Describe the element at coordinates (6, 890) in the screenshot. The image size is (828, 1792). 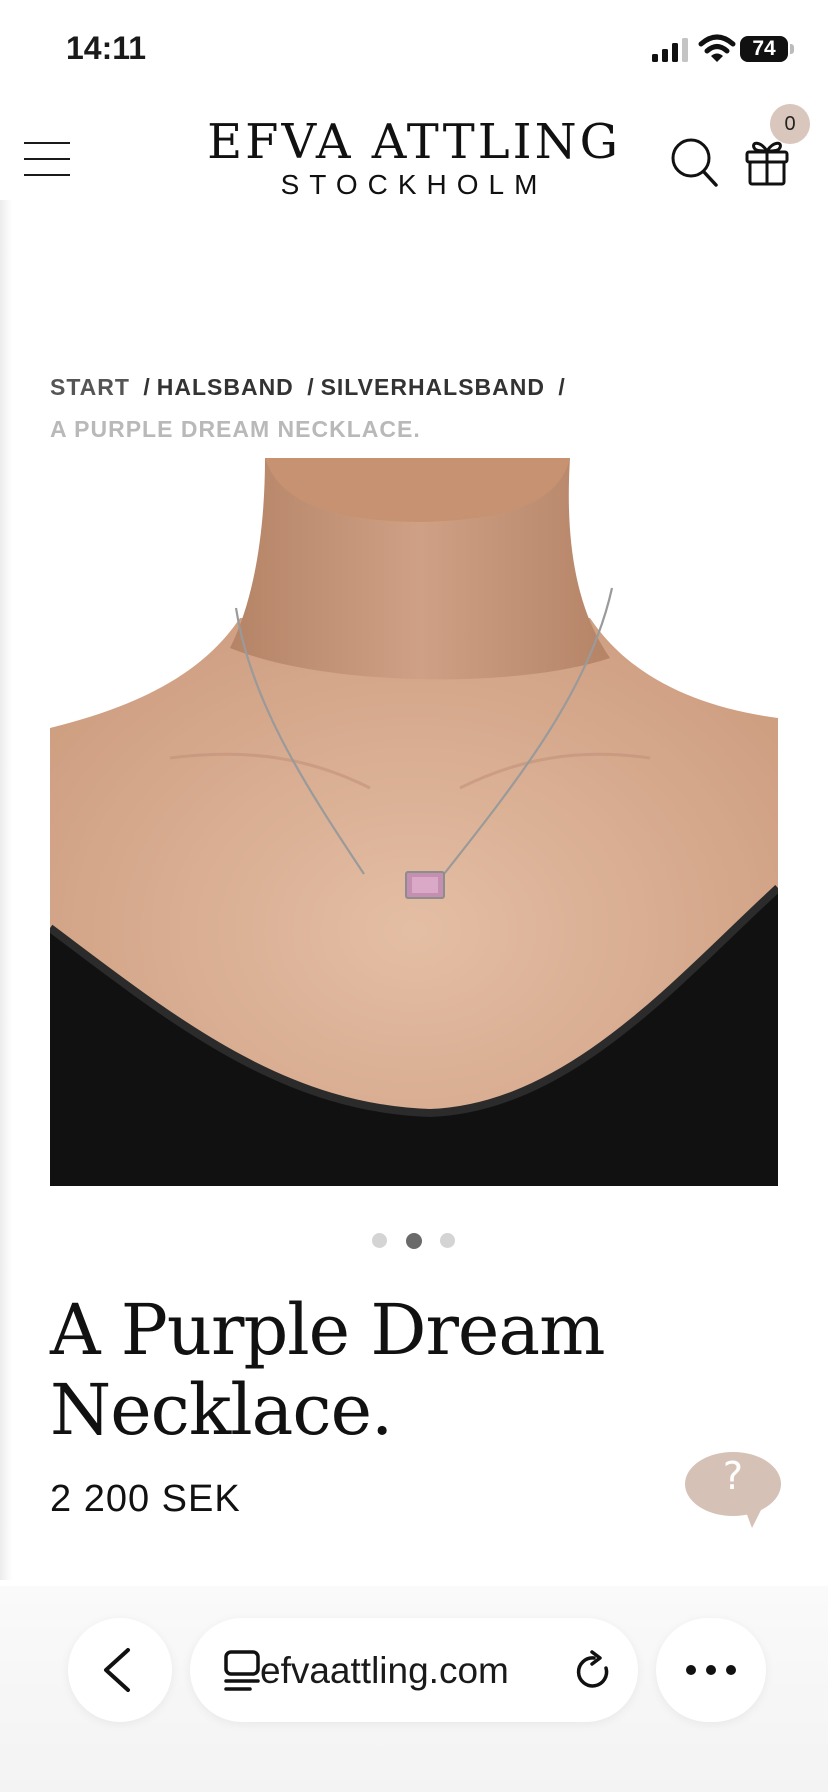
I see `page-edge-shadow` at that location.